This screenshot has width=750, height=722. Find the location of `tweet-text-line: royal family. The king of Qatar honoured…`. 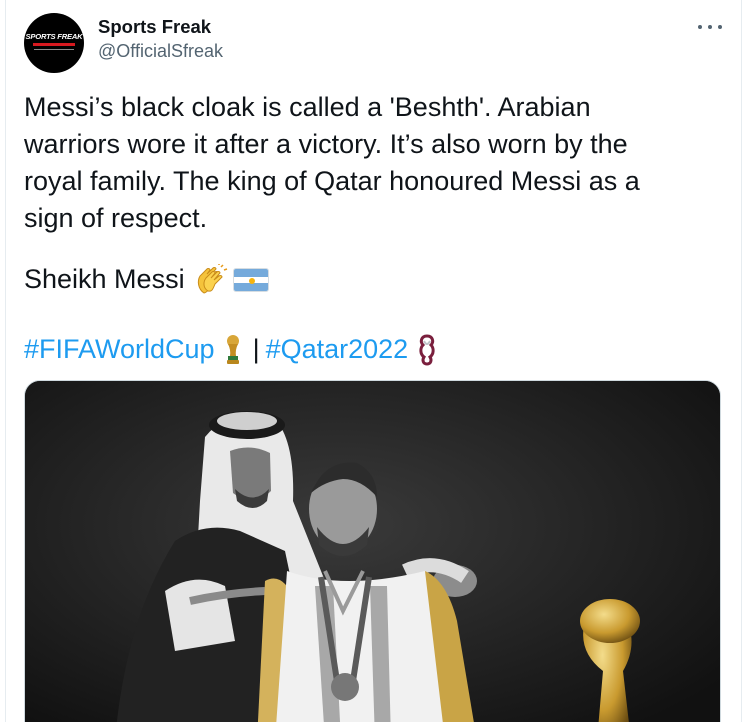

tweet-text-line: royal family. The king of Qatar honoured… is located at coordinates (332, 181).